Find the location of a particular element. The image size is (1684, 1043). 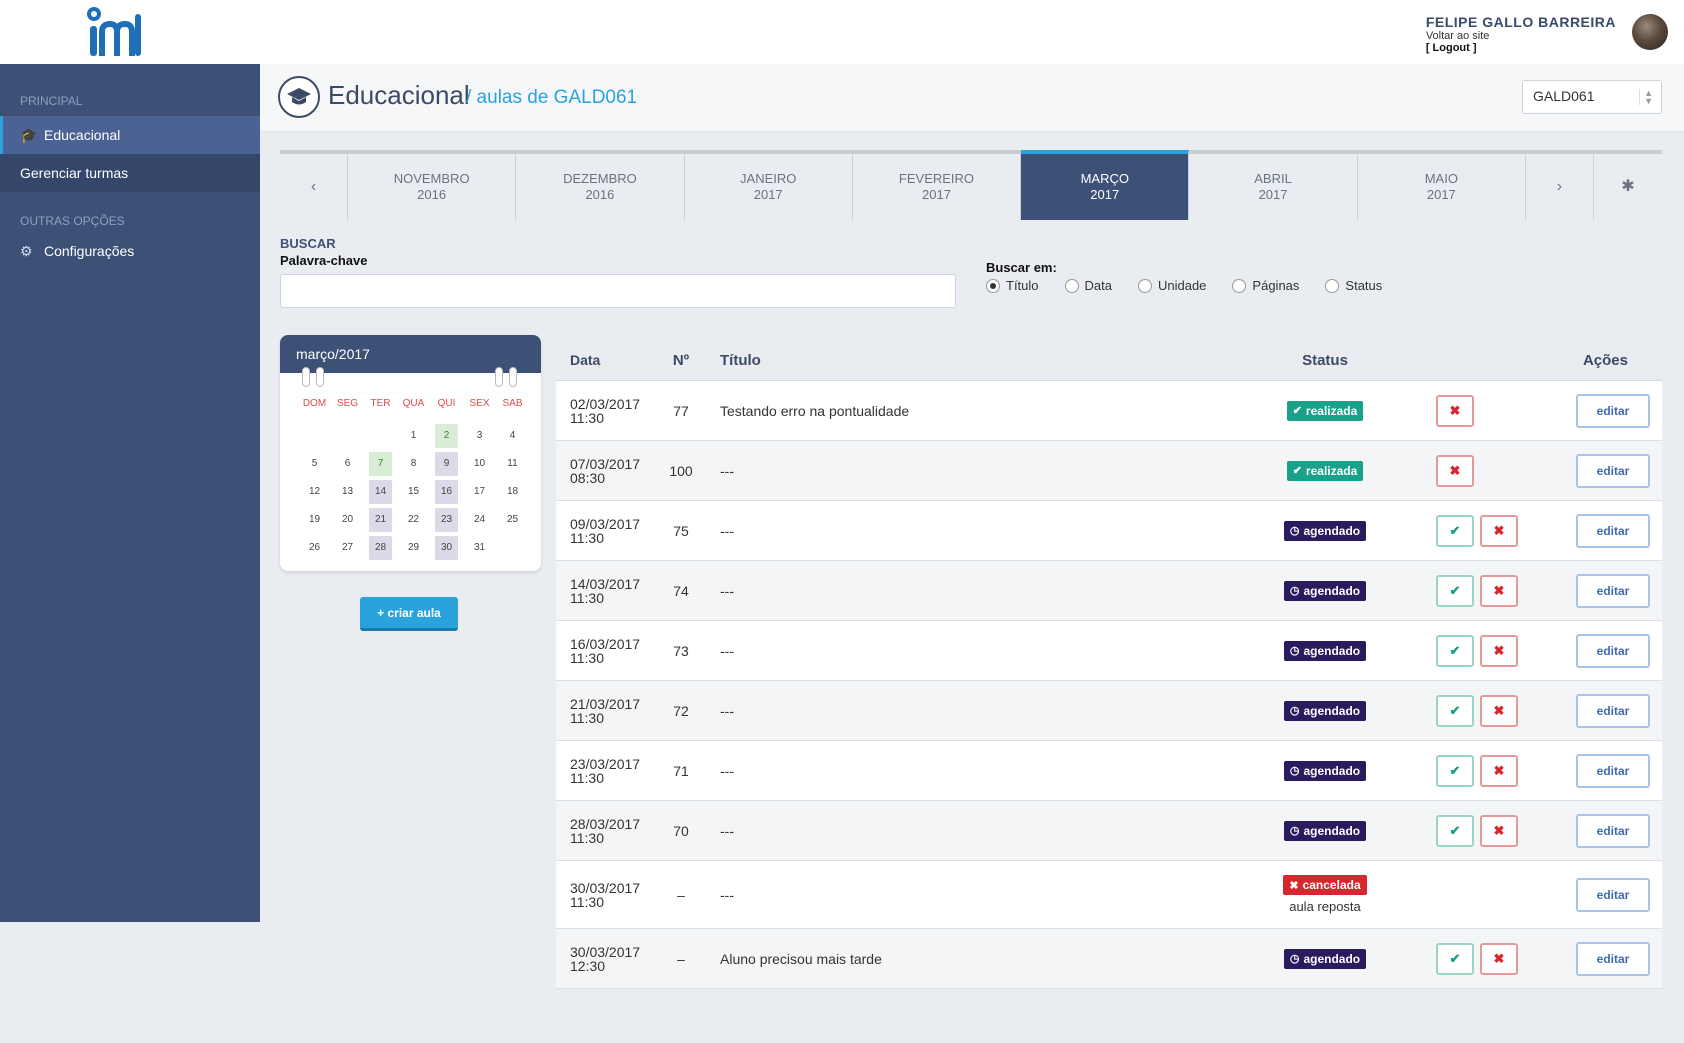

logo-icon is located at coordinates (114, 33).